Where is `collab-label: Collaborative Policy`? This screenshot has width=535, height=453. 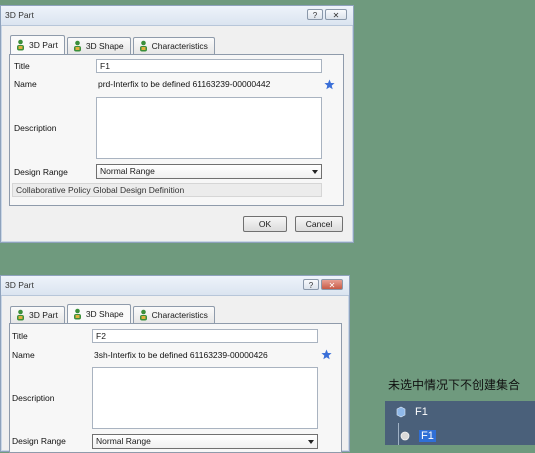 collab-label: Collaborative Policy is located at coordinates (53, 190).